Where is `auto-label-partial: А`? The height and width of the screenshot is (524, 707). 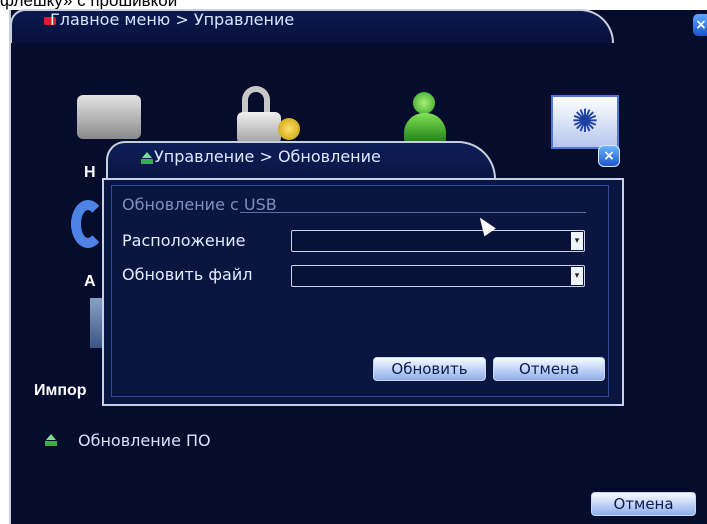 auto-label-partial: А is located at coordinates (90, 281).